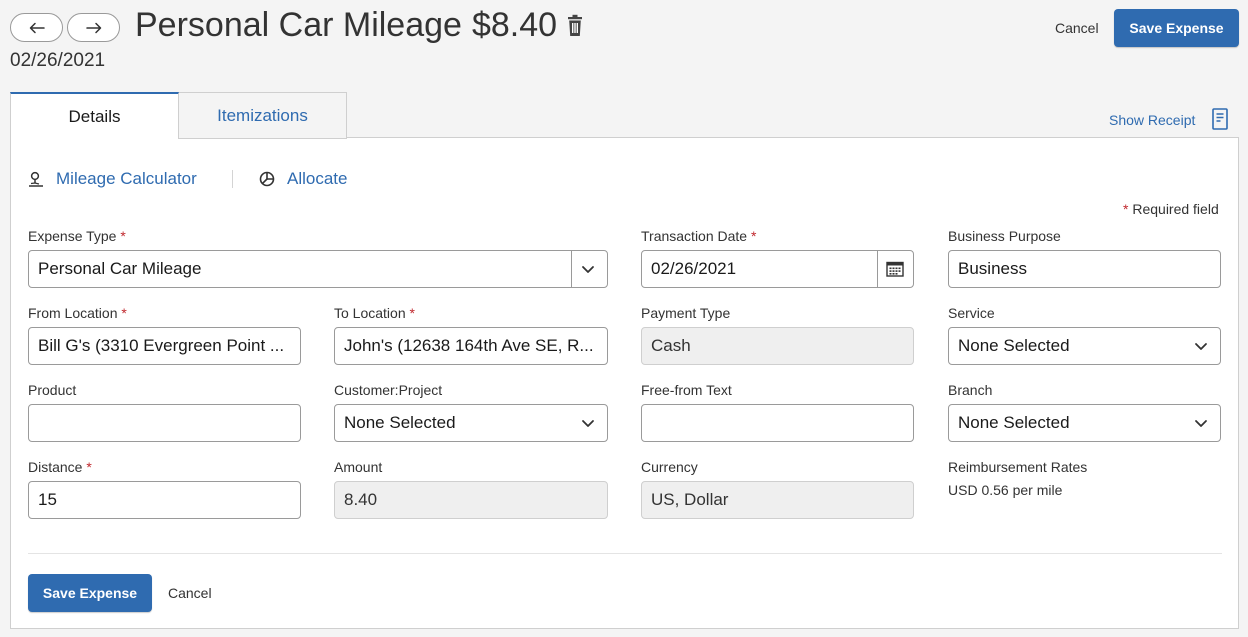  I want to click on expense-date: 02/26/2021, so click(58, 60).